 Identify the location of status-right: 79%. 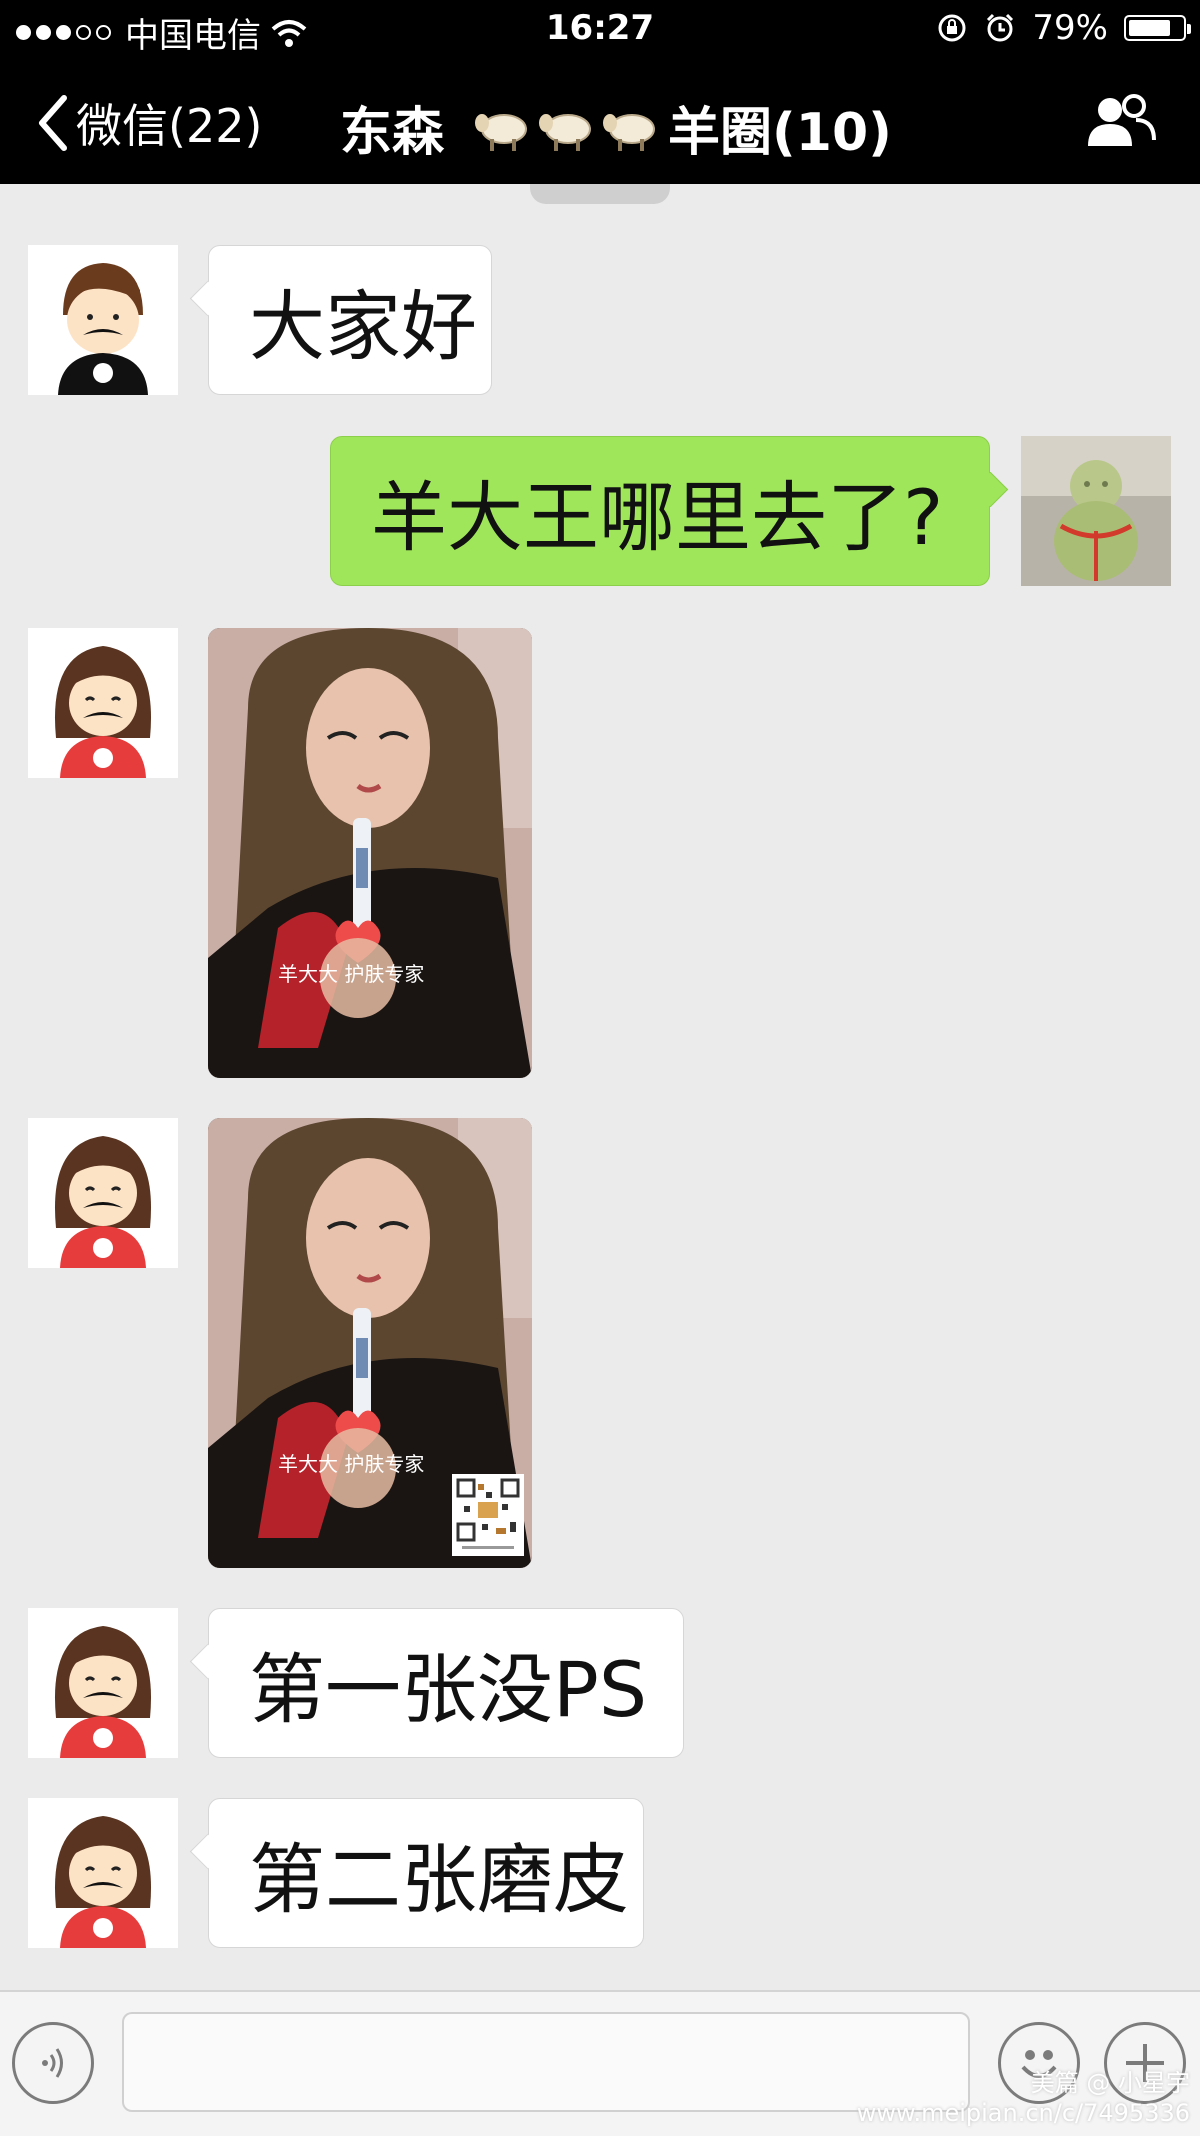
(1063, 28).